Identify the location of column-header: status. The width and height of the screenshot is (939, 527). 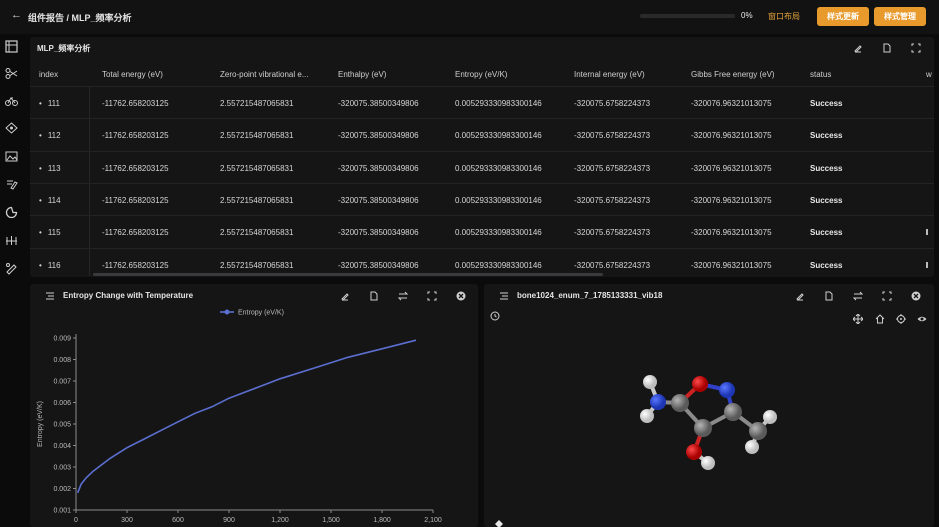
(820, 74).